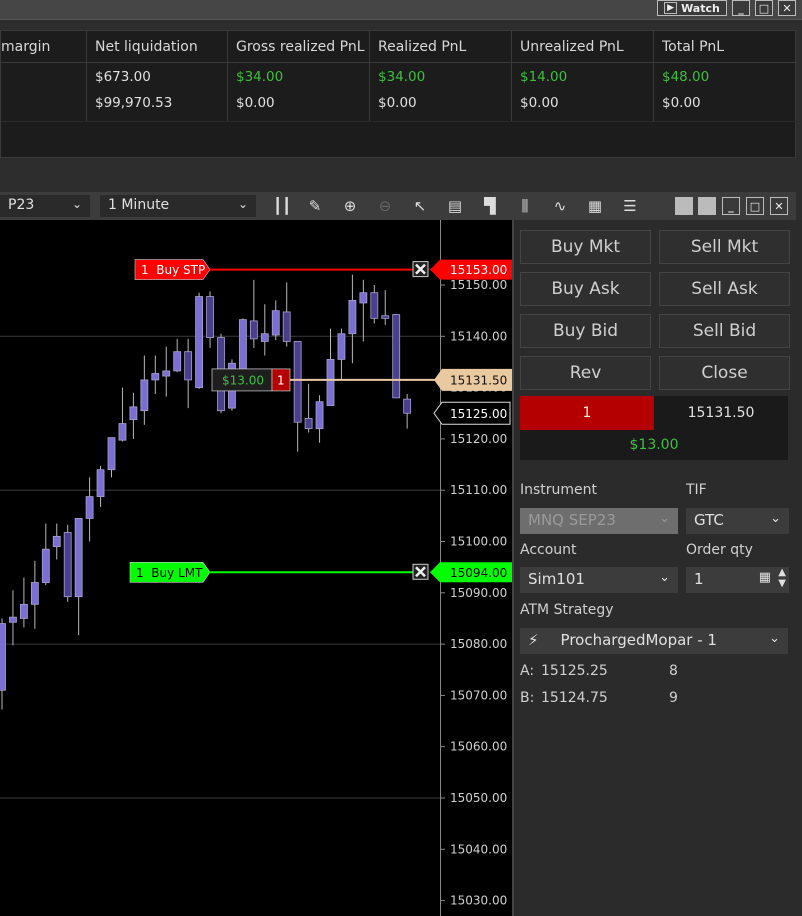  What do you see at coordinates (737, 521) in the screenshot?
I see `tif-dropdown: GTC ⌄` at bounding box center [737, 521].